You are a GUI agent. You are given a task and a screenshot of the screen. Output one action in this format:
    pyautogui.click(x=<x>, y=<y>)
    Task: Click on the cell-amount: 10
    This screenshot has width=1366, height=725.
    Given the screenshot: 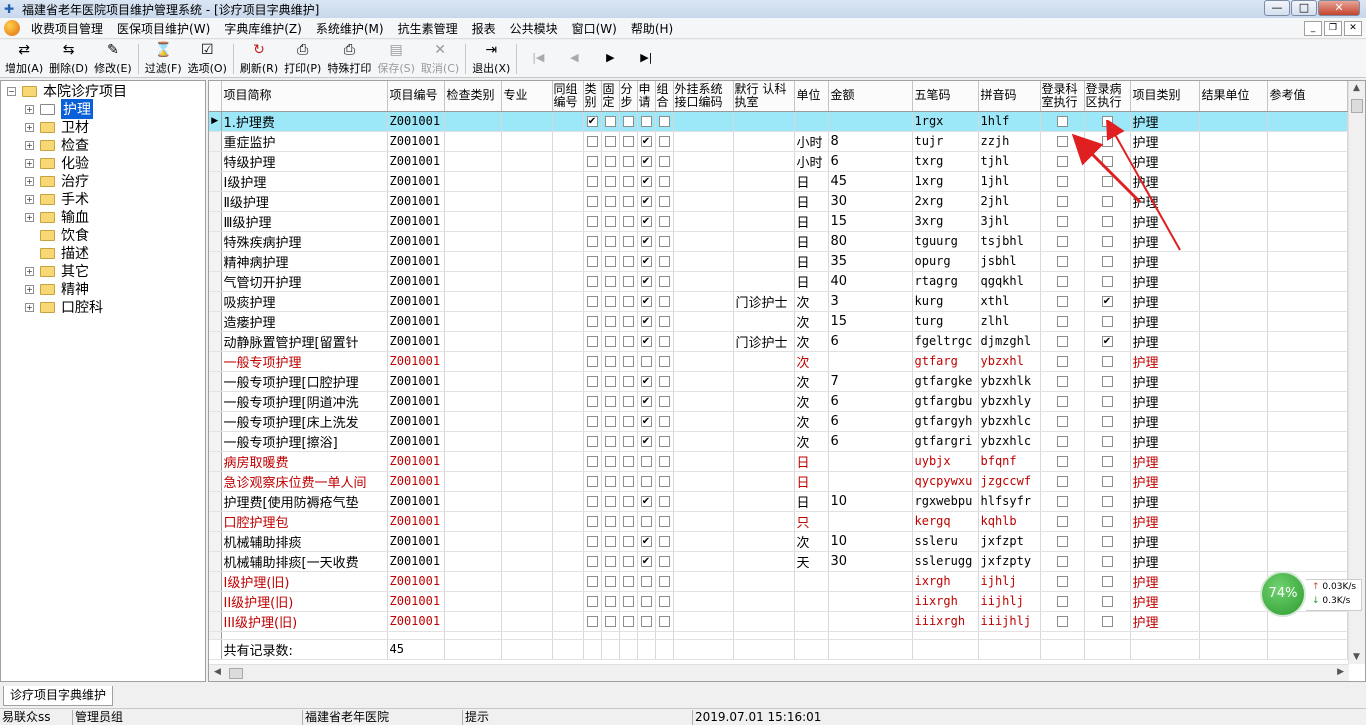 What is the action you would take?
    pyautogui.click(x=870, y=501)
    